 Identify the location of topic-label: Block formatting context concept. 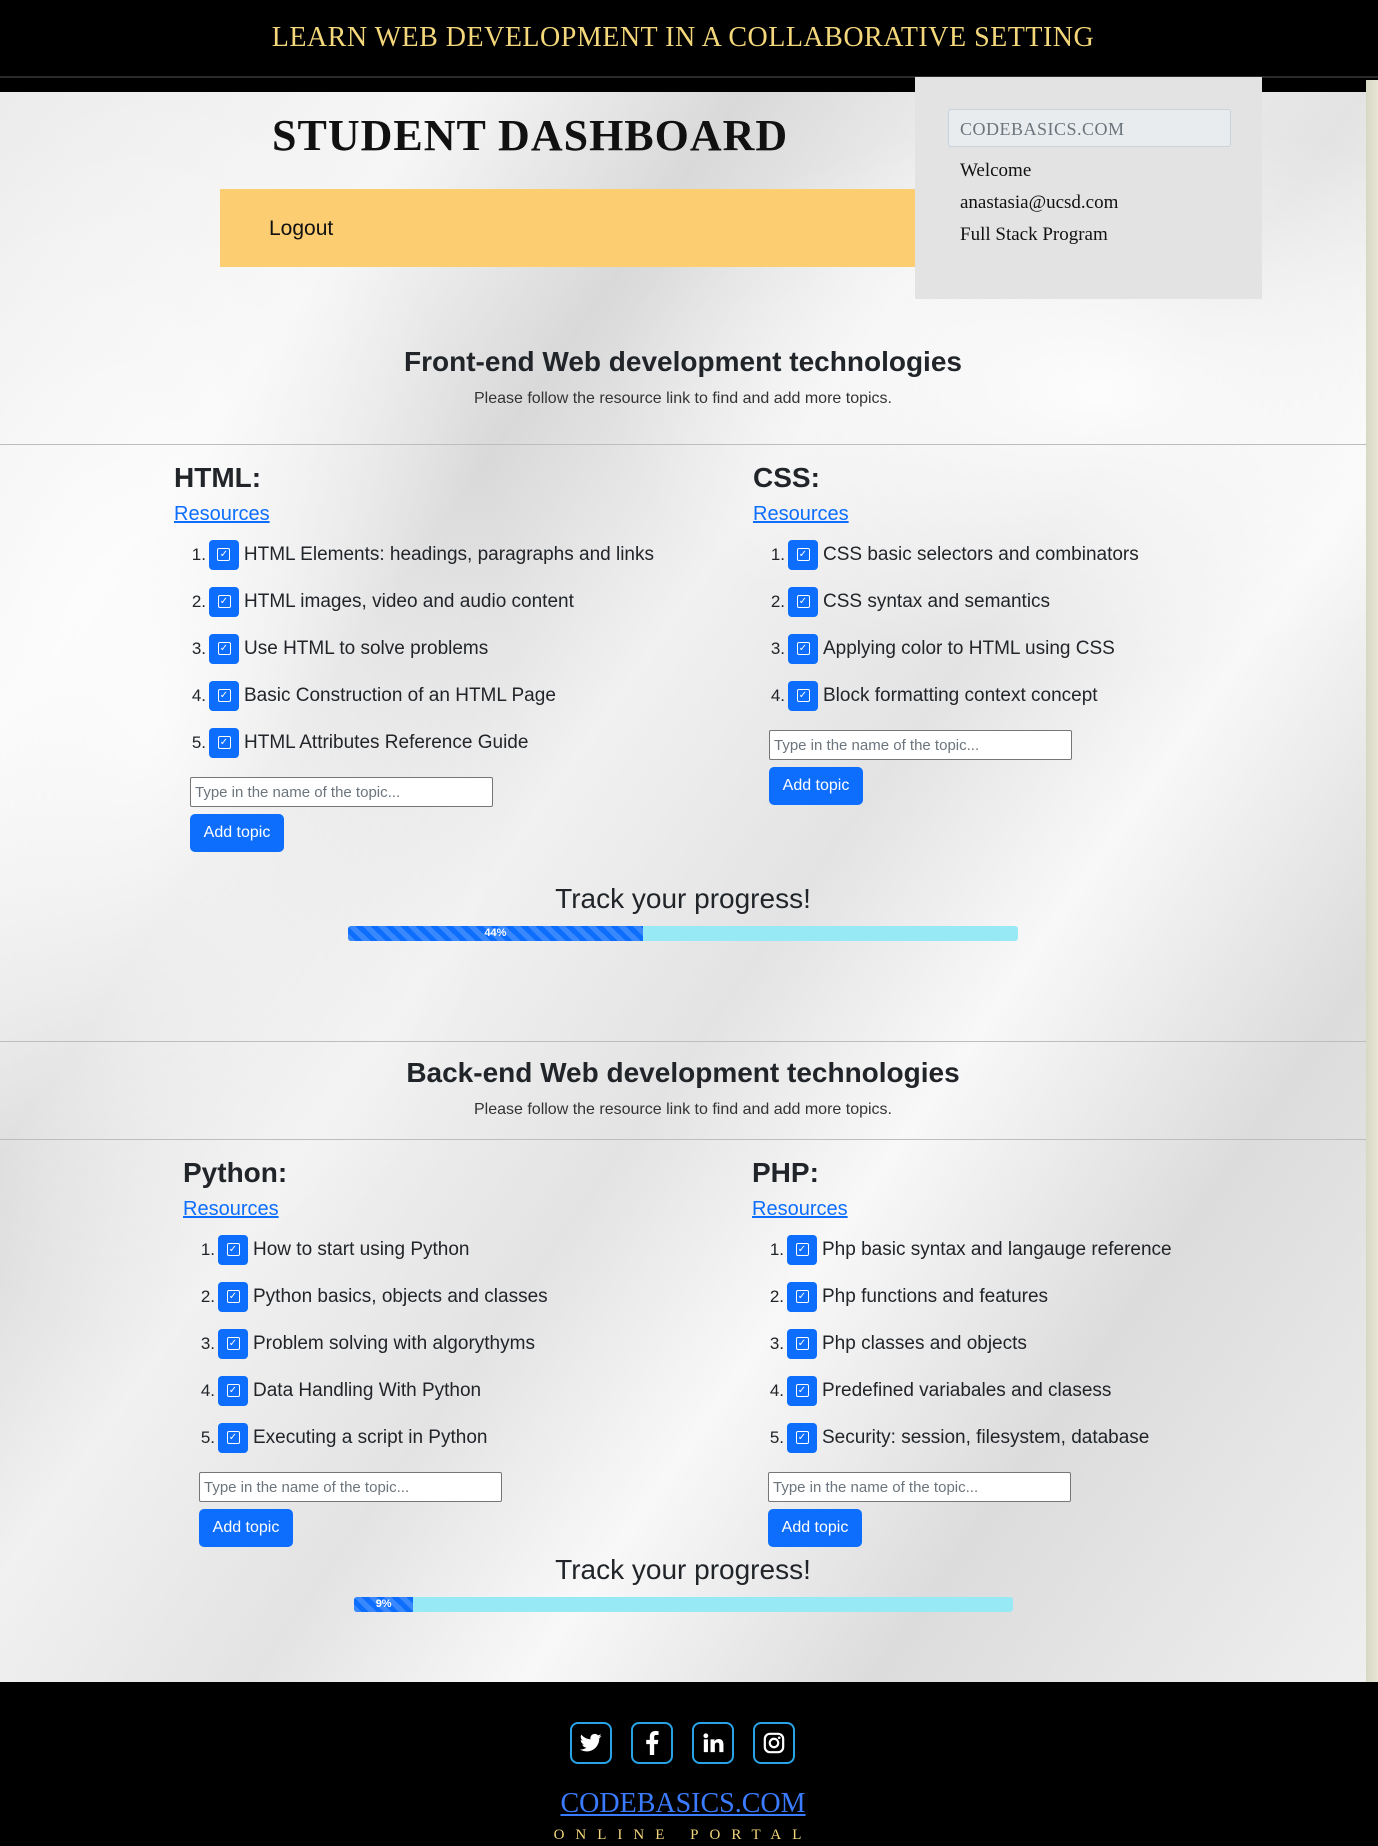
(960, 695).